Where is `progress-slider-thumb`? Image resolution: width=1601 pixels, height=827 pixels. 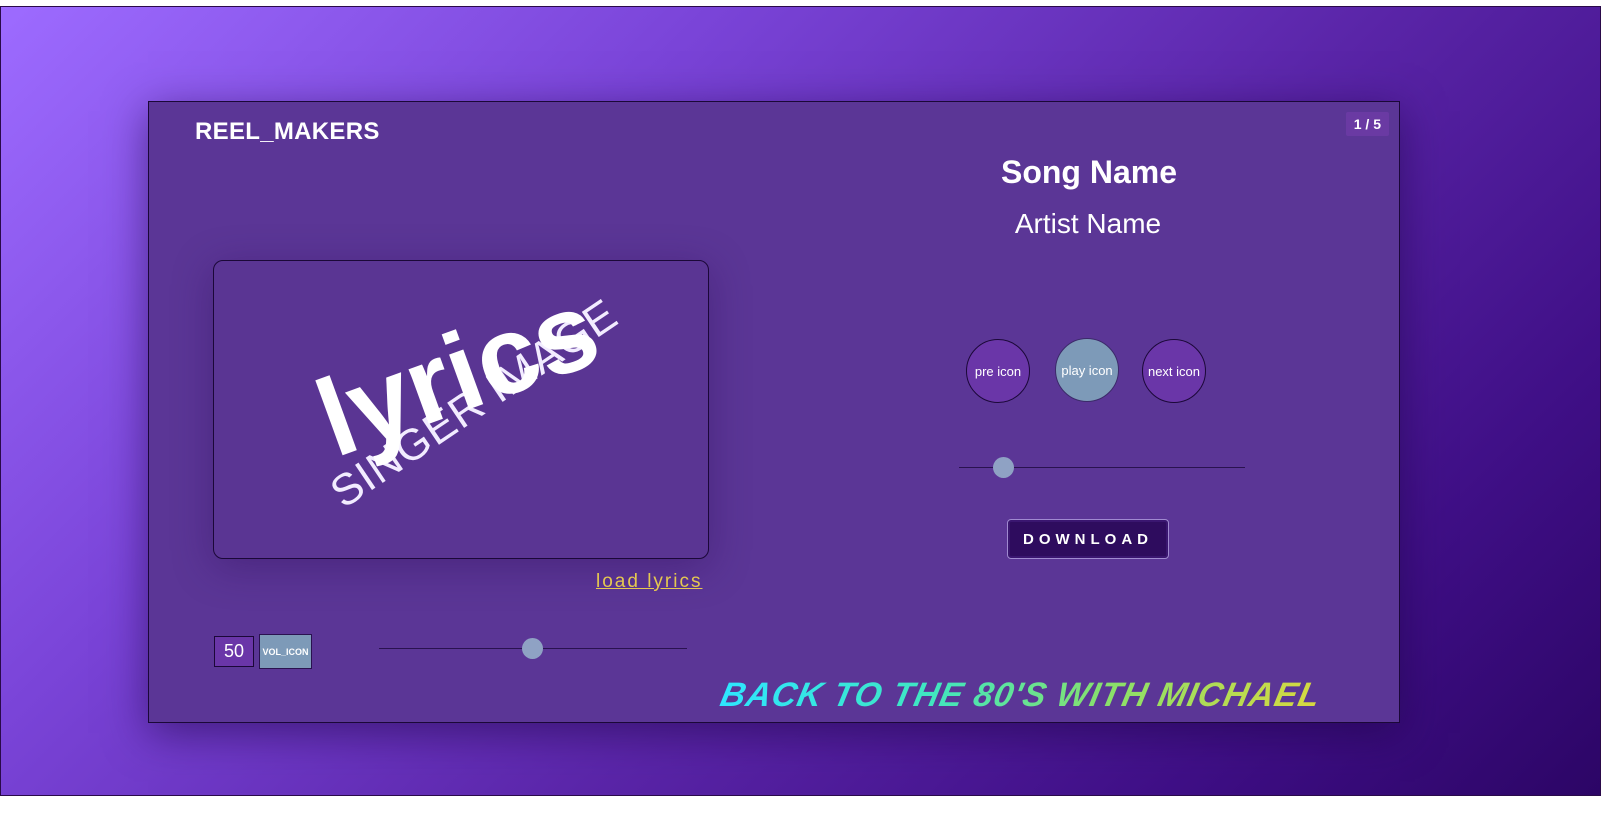 progress-slider-thumb is located at coordinates (1003, 467).